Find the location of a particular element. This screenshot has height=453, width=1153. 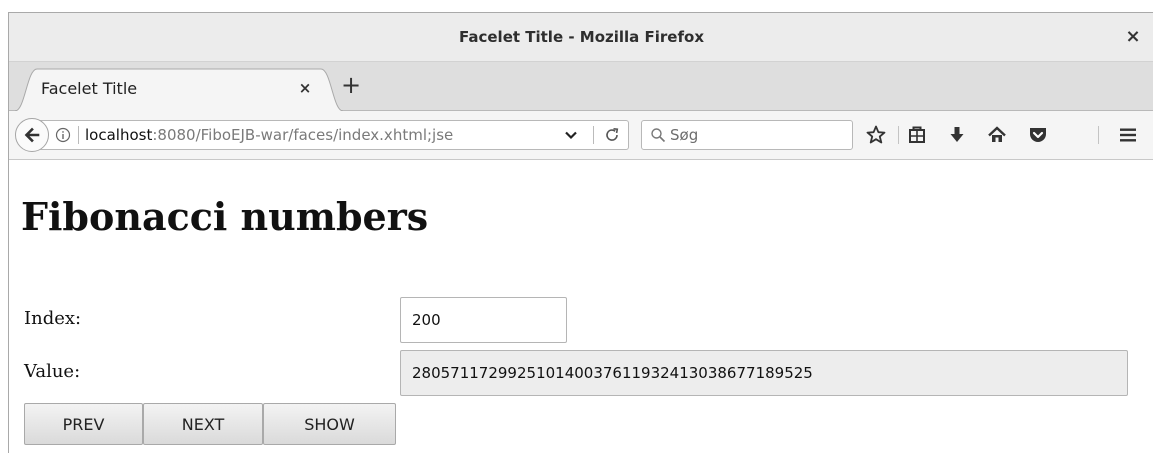

back-arrow-icon is located at coordinates (32, 135).